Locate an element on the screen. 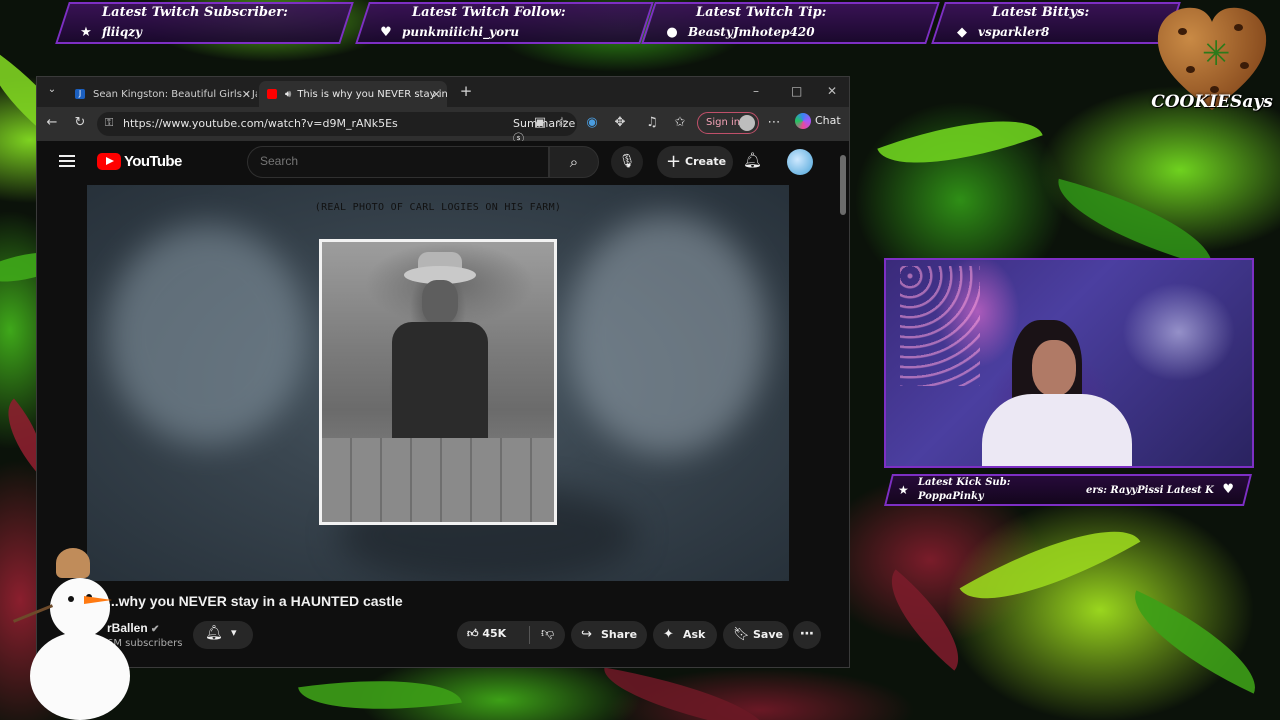 The height and width of the screenshot is (720, 1280). share-button: ↪ Share is located at coordinates (609, 635).